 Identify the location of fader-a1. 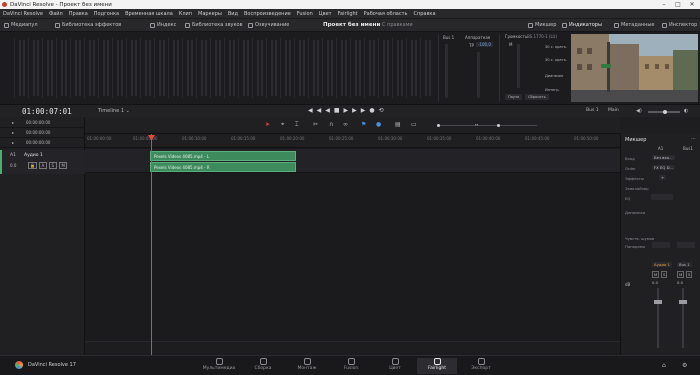
(658, 318).